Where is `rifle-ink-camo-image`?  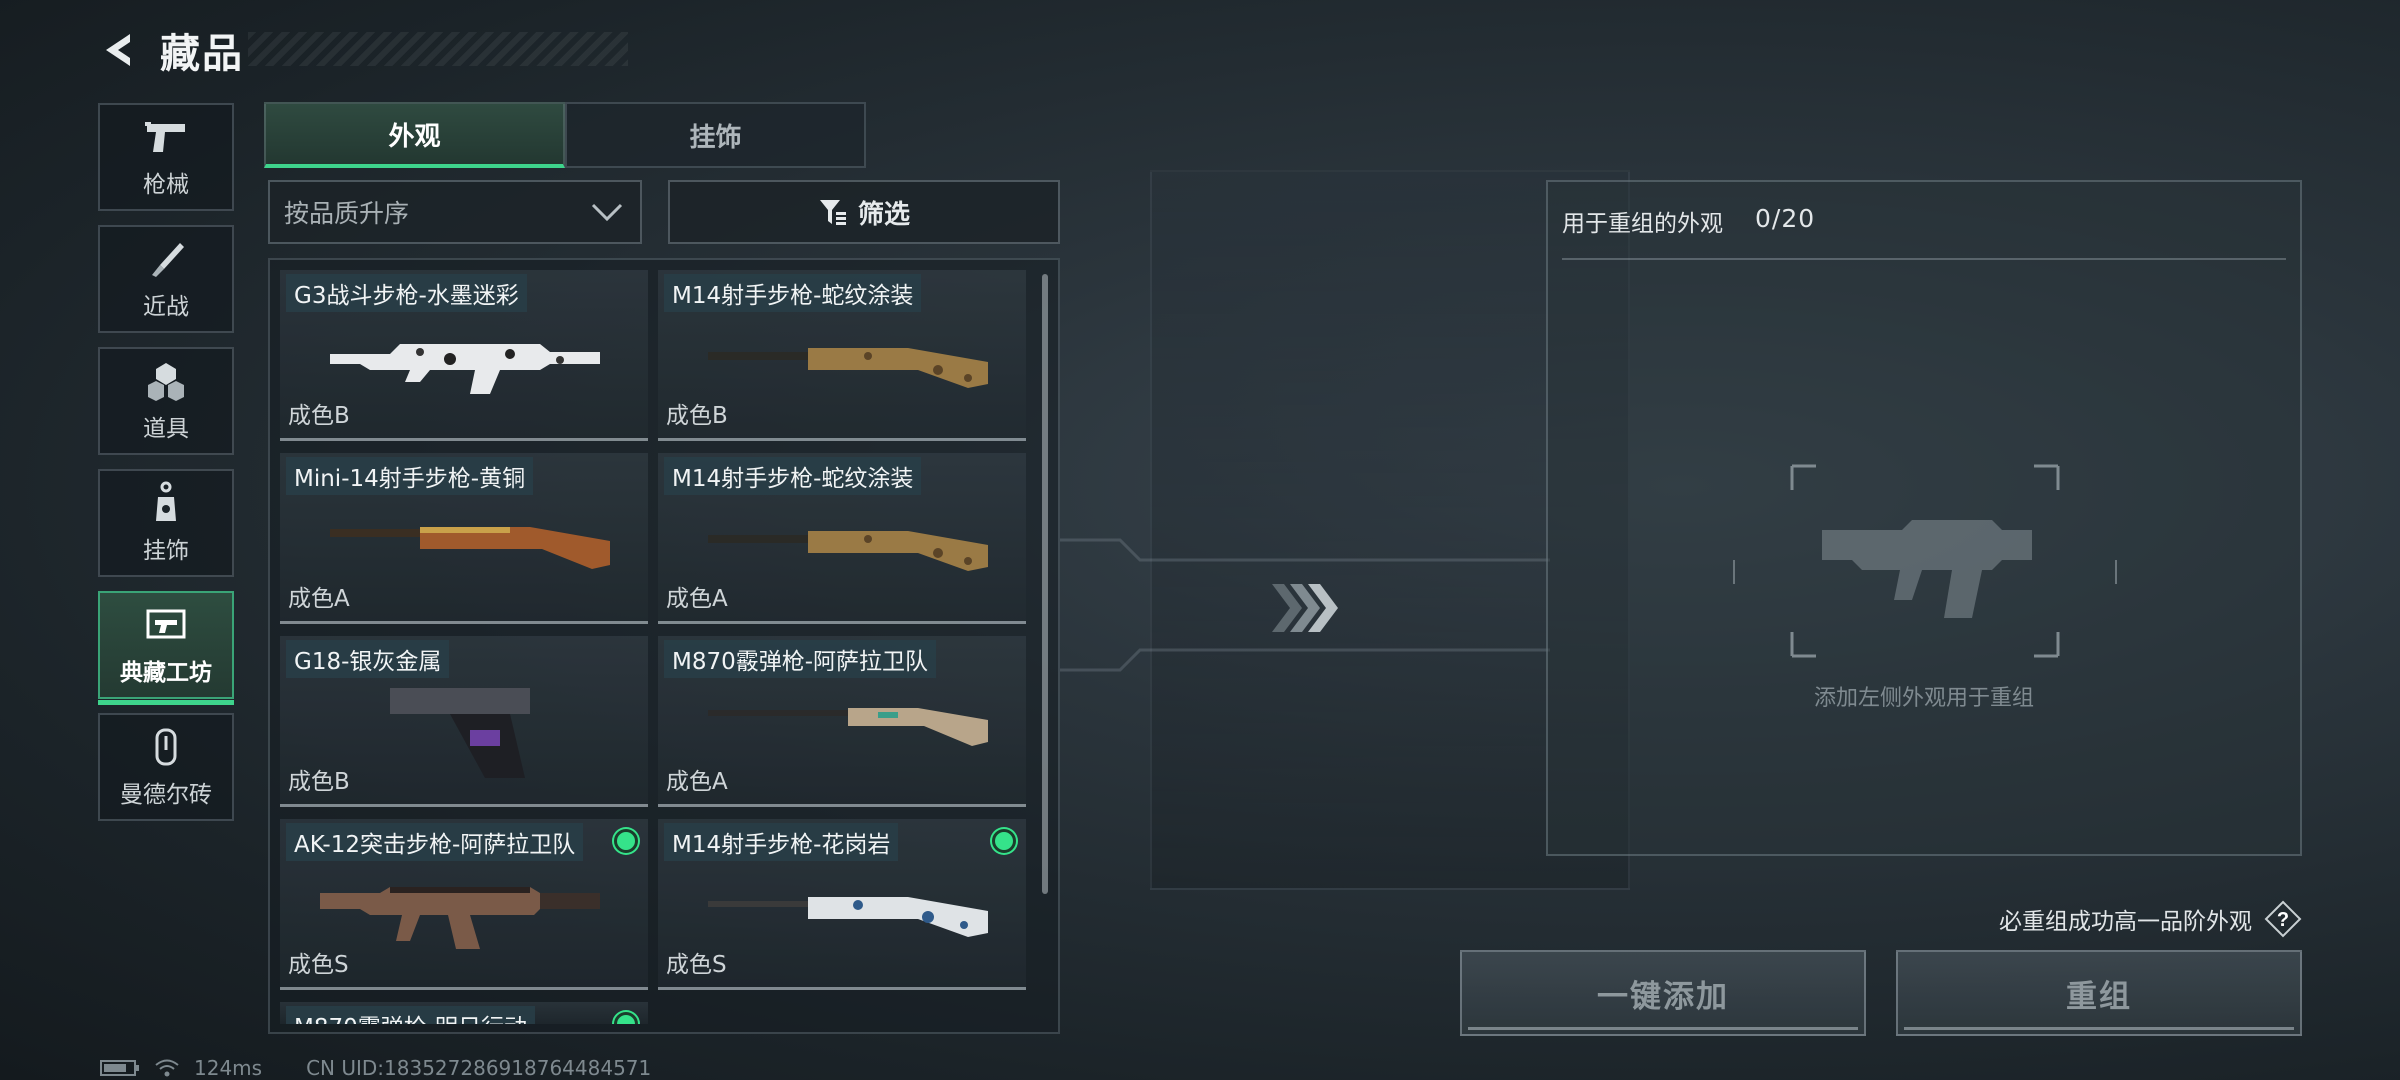 rifle-ink-camo-image is located at coordinates (465, 369).